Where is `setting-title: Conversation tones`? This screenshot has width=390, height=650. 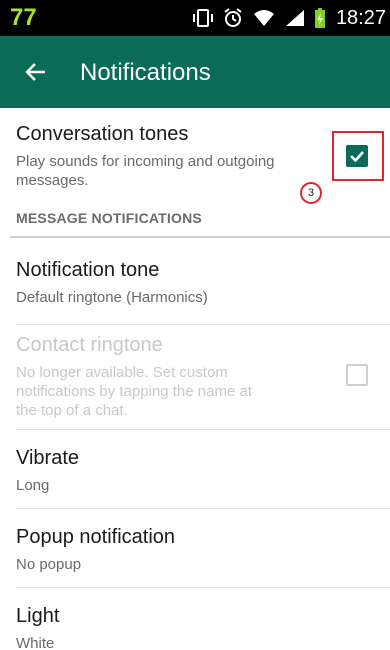 setting-title: Conversation tones is located at coordinates (102, 134).